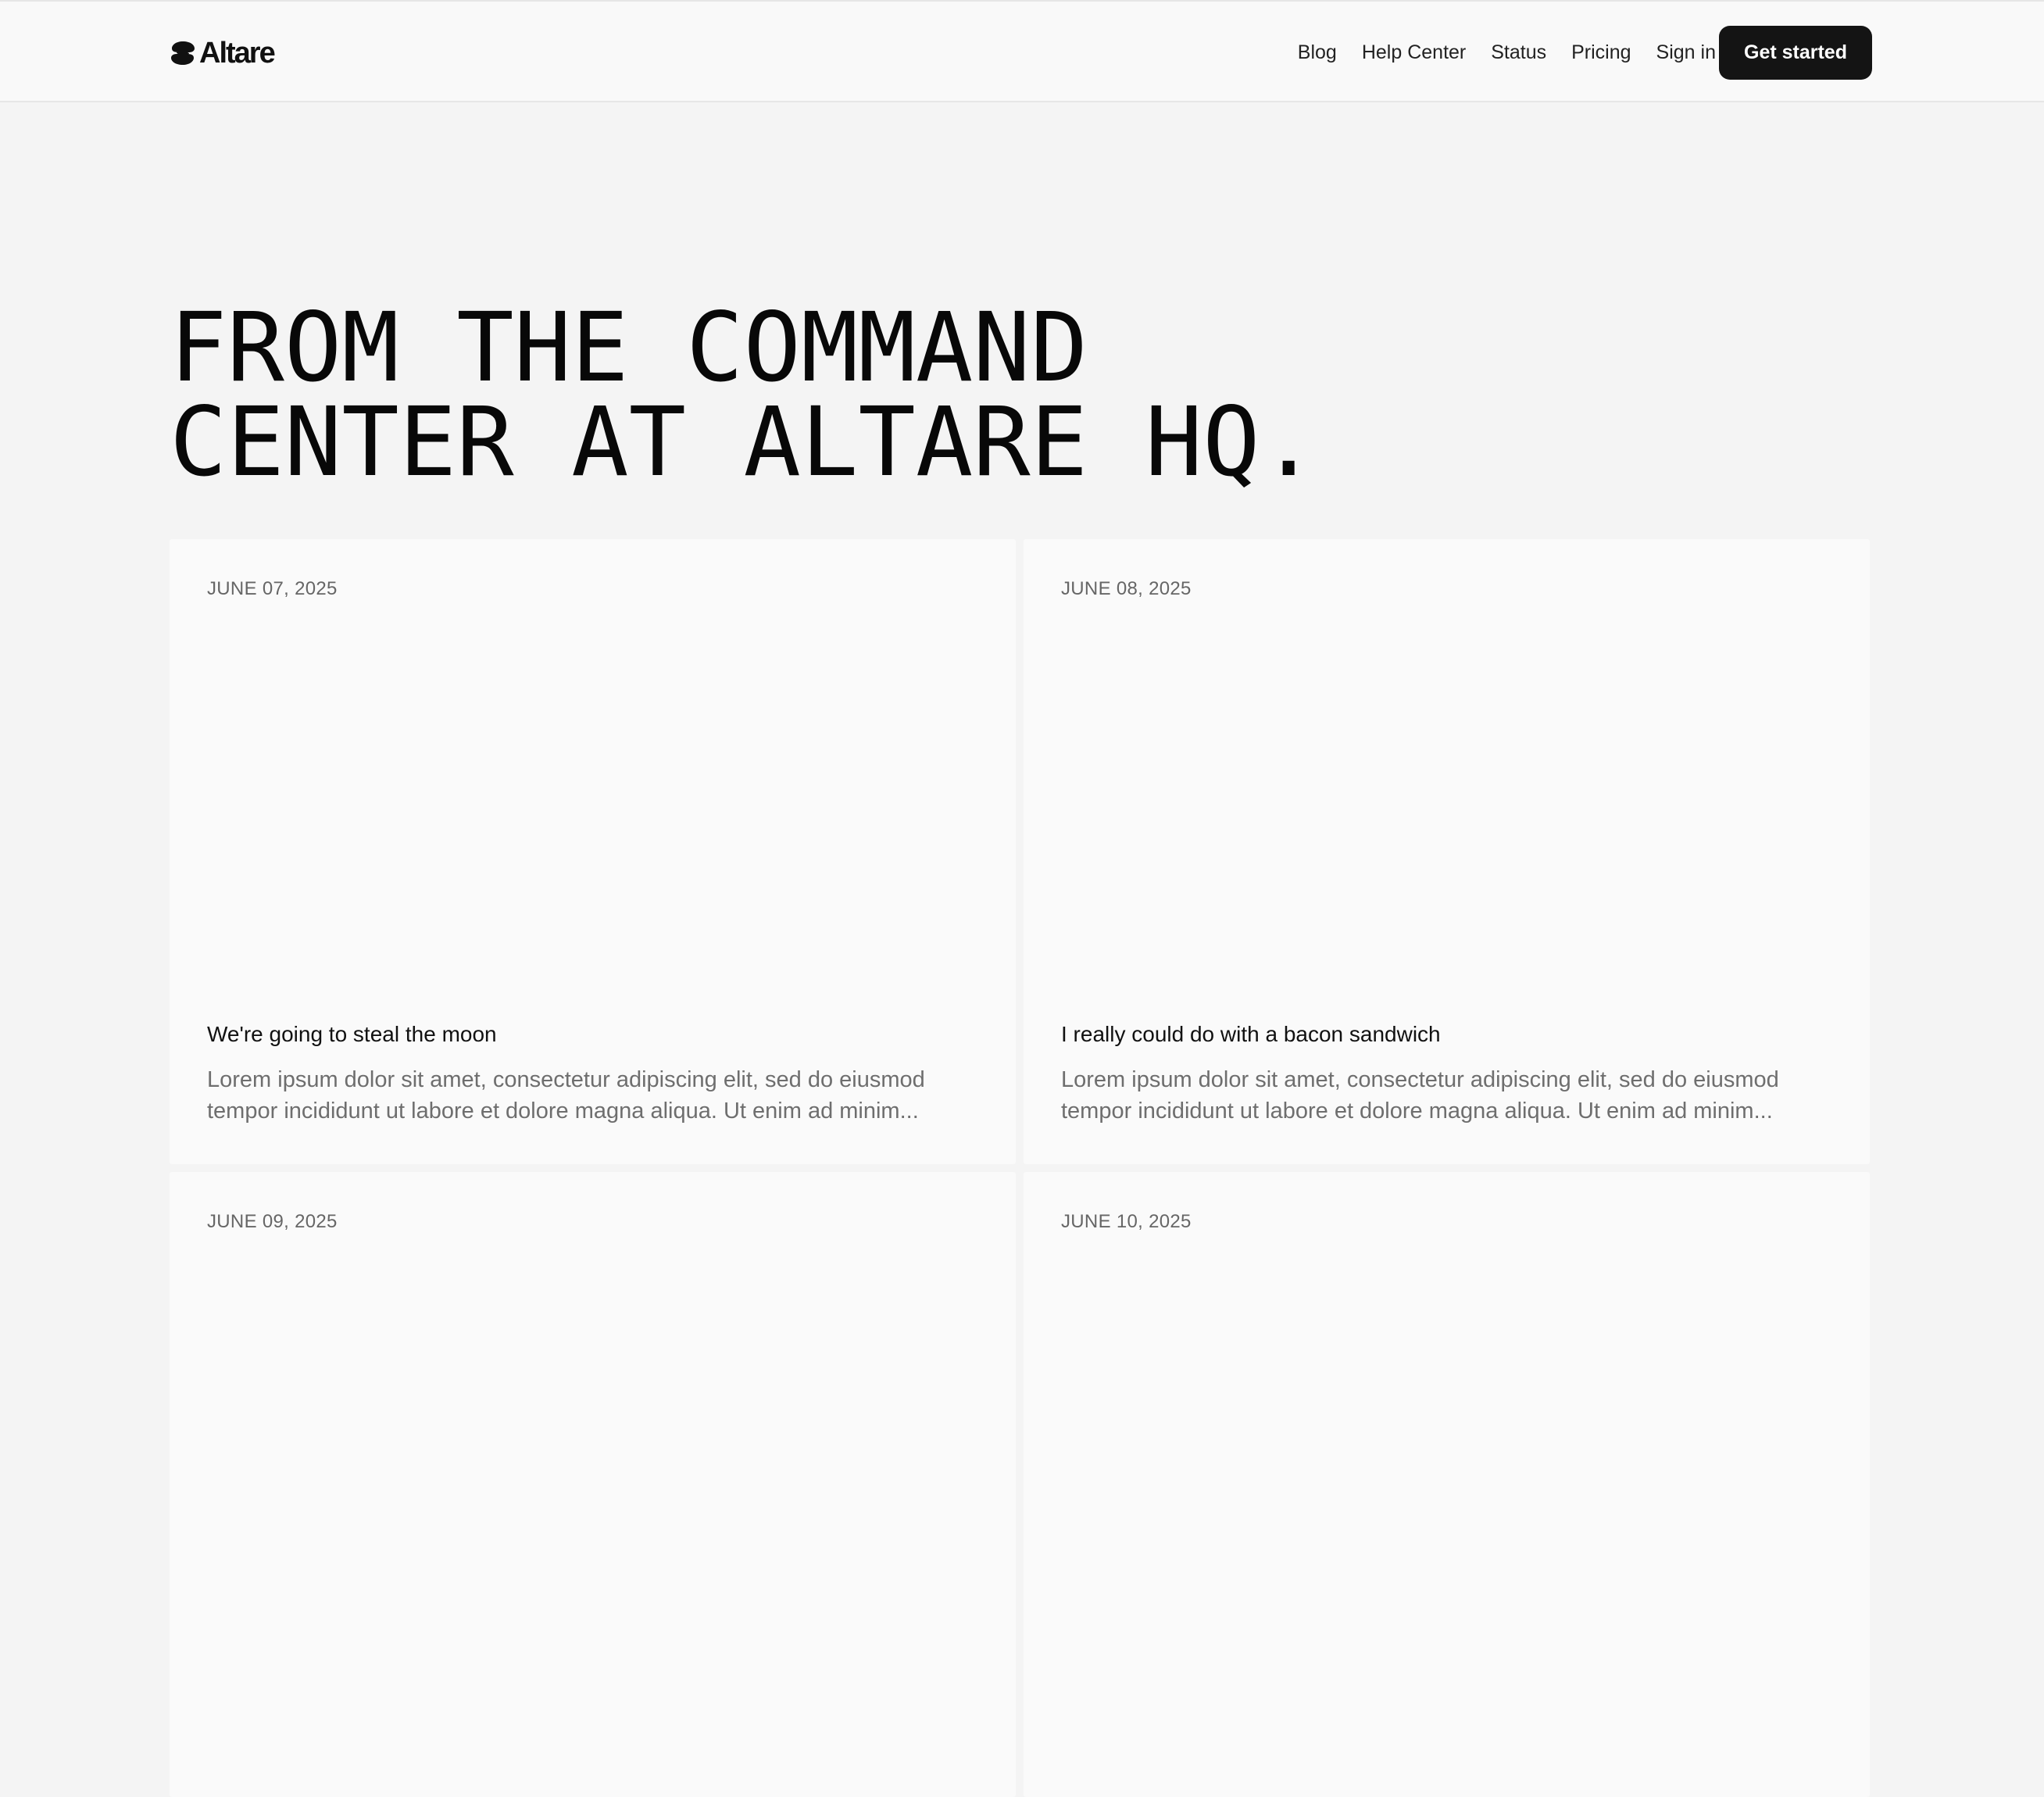  I want to click on nav-sign-in-link: Sign in, so click(1686, 52).